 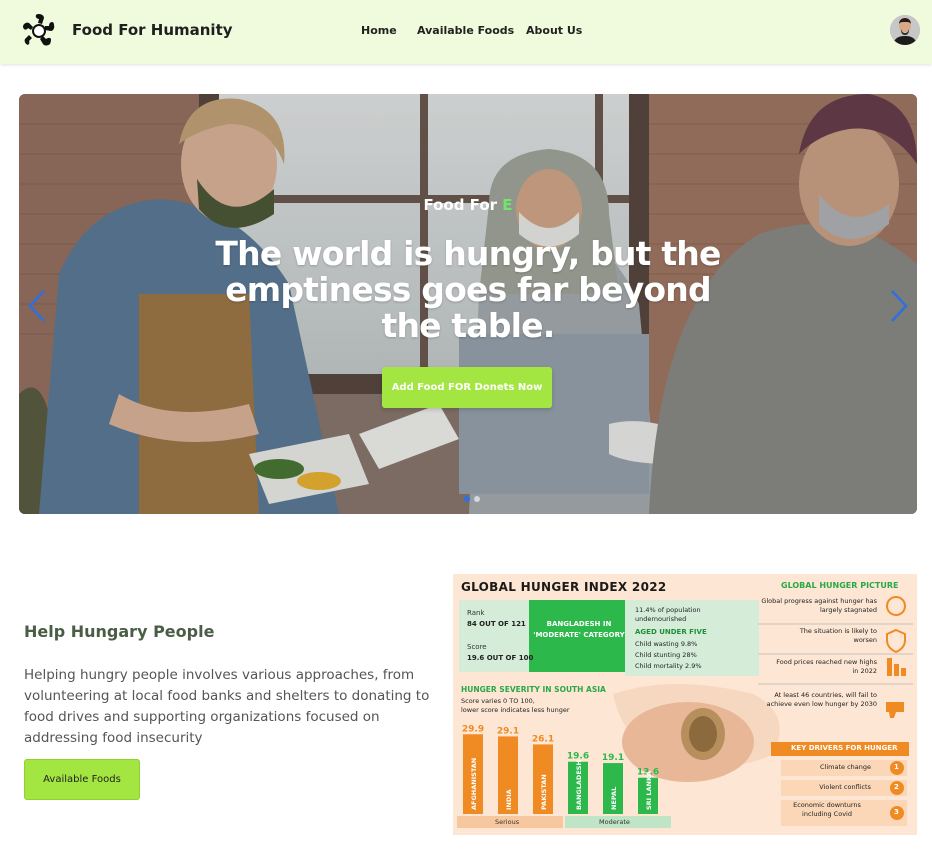 I want to click on severity-bar-country: NEPAL, so click(x=614, y=798).